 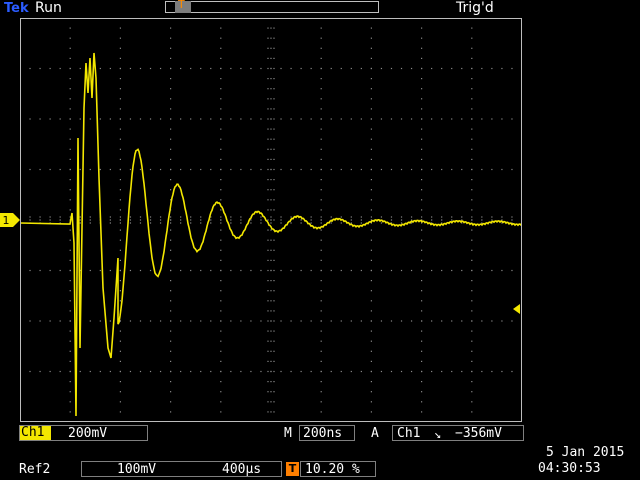 What do you see at coordinates (137, 469) in the screenshot?
I see `ref2-volts-per-div: 100mV` at bounding box center [137, 469].